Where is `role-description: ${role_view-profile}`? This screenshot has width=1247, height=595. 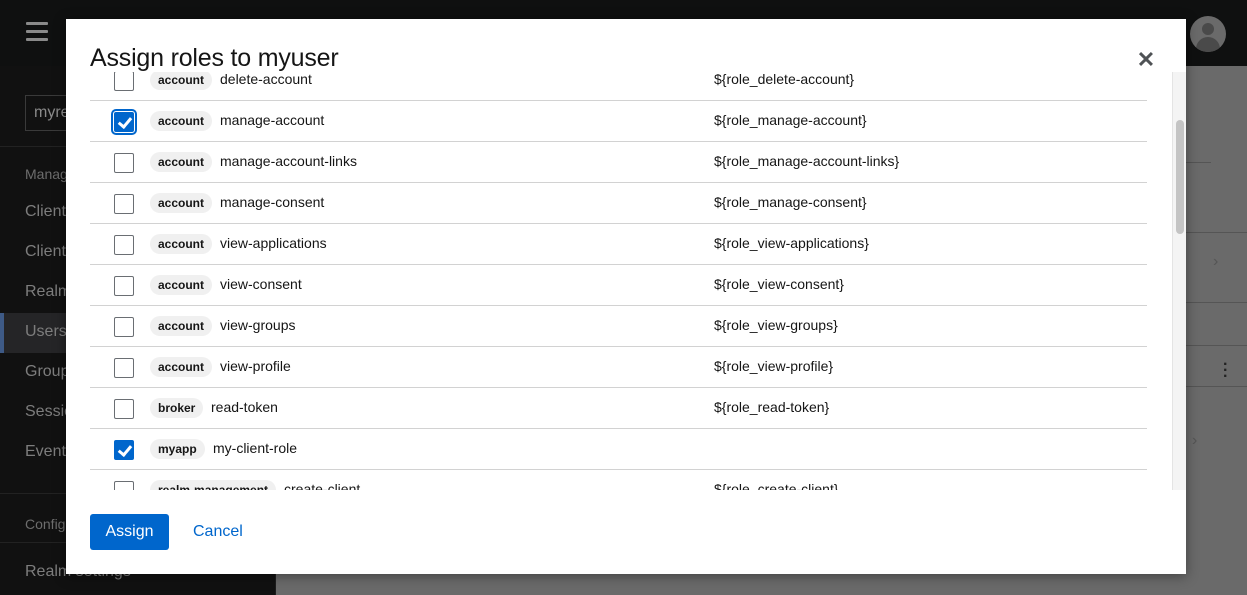
role-description: ${role_view-profile} is located at coordinates (774, 366).